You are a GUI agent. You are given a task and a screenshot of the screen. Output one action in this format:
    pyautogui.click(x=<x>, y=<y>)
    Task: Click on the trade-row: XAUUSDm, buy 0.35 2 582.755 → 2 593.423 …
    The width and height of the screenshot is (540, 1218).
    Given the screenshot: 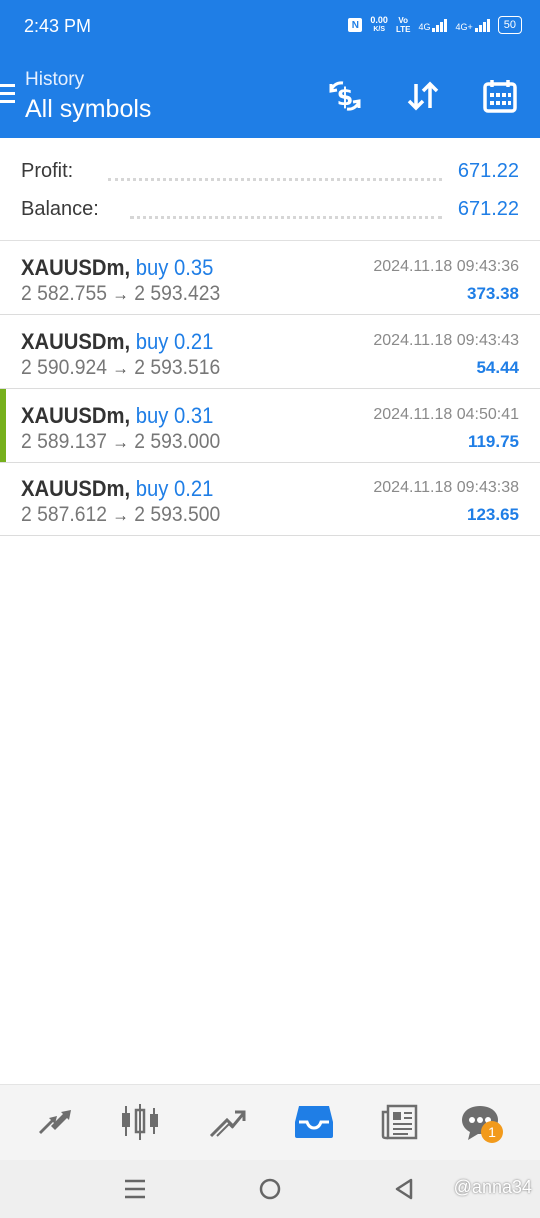 What is the action you would take?
    pyautogui.click(x=270, y=278)
    